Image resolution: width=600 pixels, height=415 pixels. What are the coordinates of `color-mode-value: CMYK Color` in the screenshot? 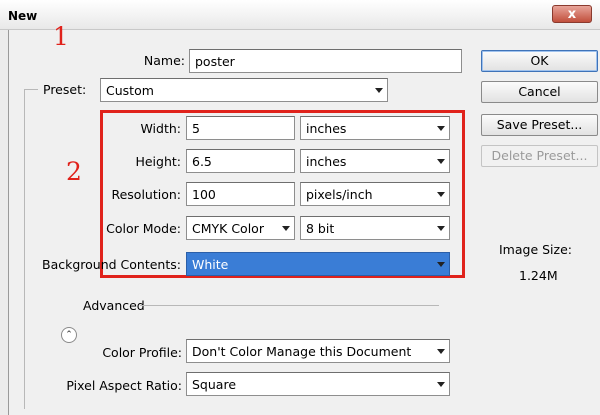 It's located at (228, 228).